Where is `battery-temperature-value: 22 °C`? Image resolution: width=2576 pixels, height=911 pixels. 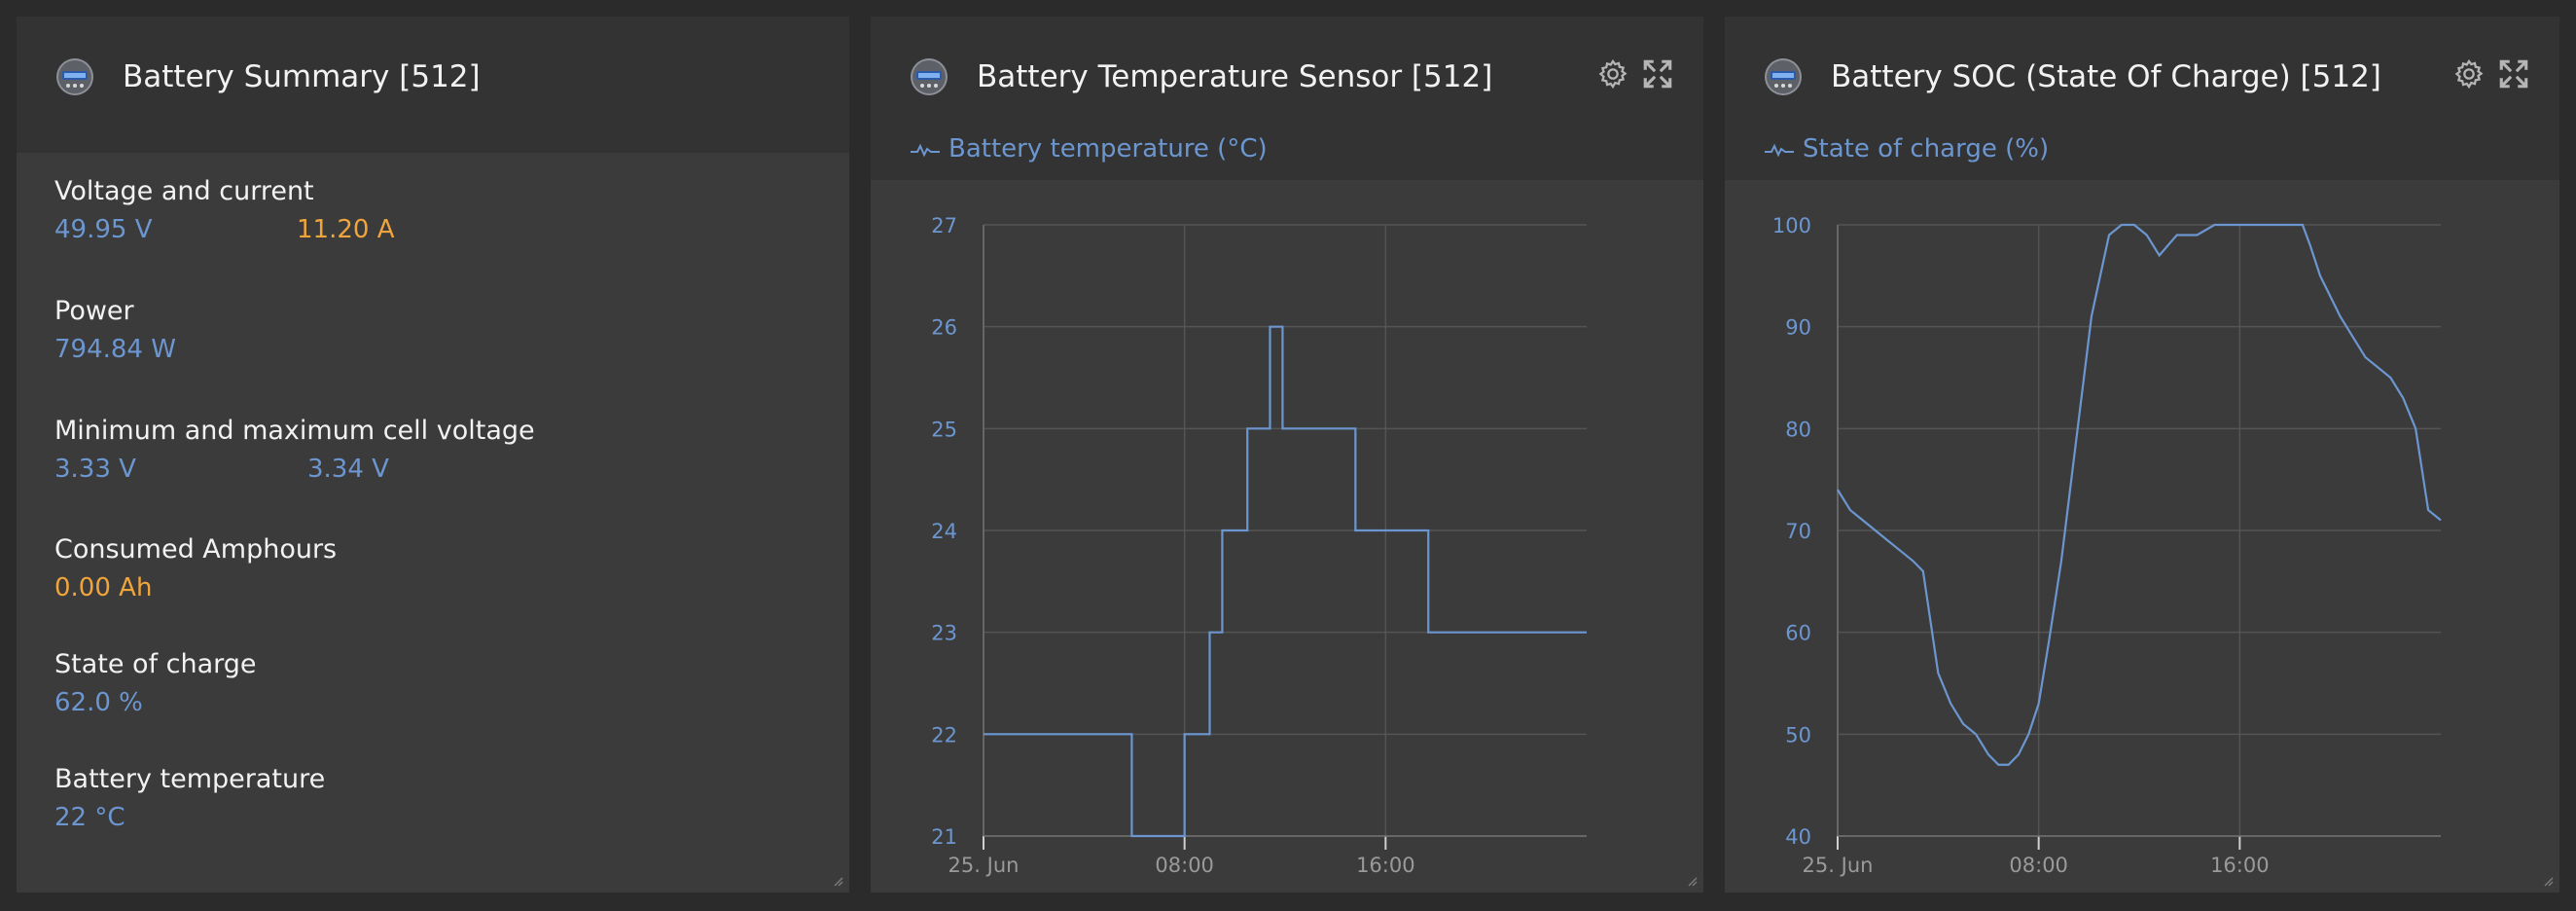 battery-temperature-value: 22 °C is located at coordinates (89, 817).